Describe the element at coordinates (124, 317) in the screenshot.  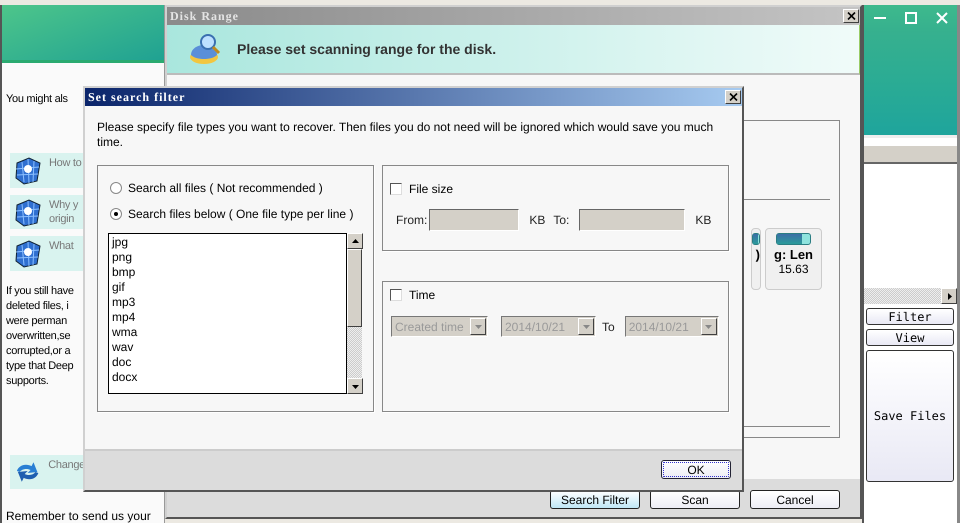
I see `list-item: mp4` at that location.